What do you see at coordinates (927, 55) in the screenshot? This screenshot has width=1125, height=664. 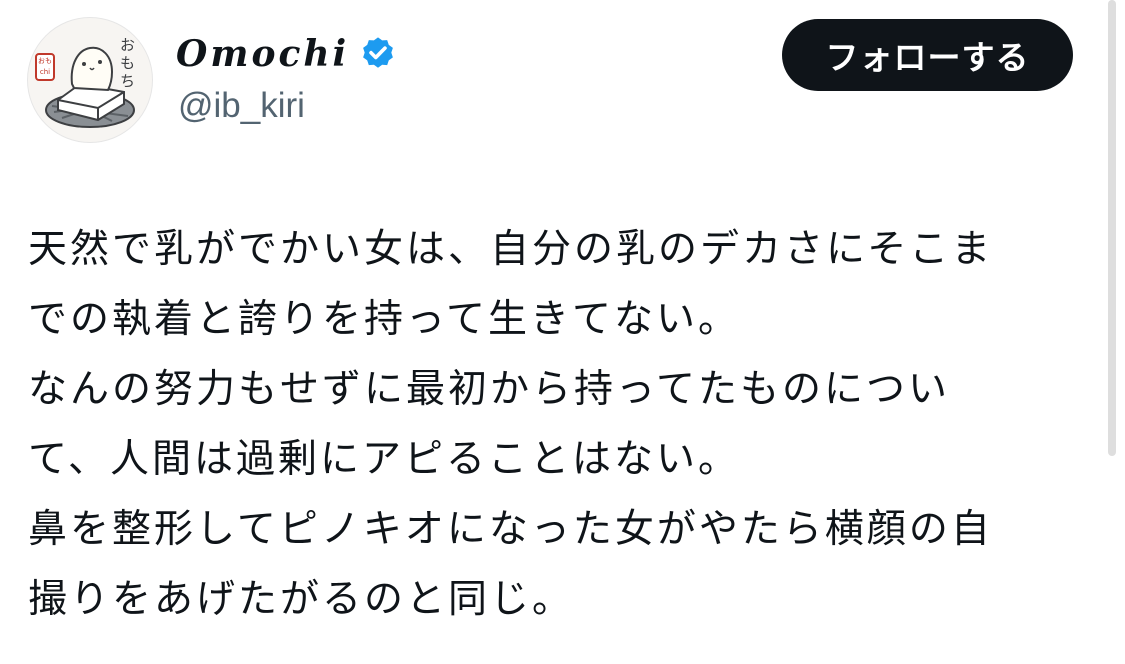 I see `follow-button: フォローする` at bounding box center [927, 55].